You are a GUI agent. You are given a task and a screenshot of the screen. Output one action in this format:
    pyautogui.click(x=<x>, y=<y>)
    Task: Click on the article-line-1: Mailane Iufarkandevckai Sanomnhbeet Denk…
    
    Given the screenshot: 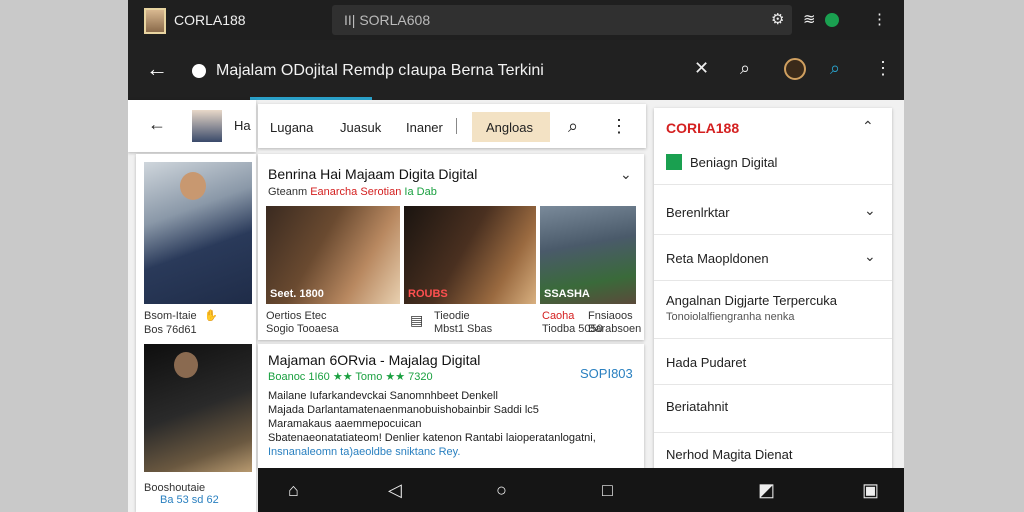 What is the action you would take?
    pyautogui.click(x=383, y=396)
    